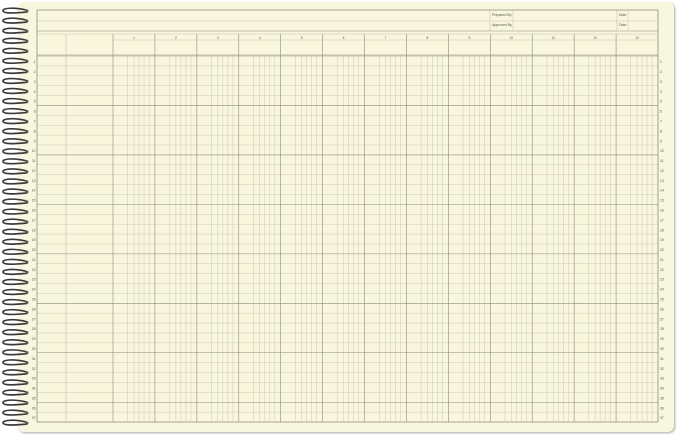 This screenshot has width=679, height=436. I want to click on approved-by-label: Approved By, so click(502, 25).